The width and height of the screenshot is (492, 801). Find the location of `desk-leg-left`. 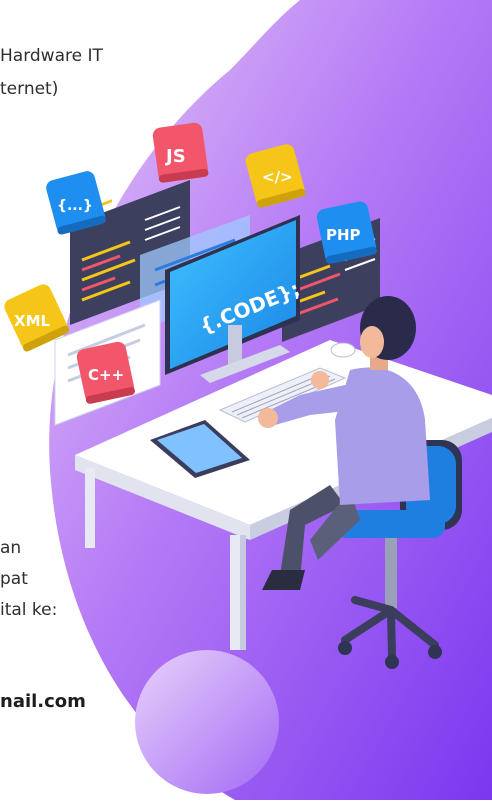

desk-leg-left is located at coordinates (90, 508).